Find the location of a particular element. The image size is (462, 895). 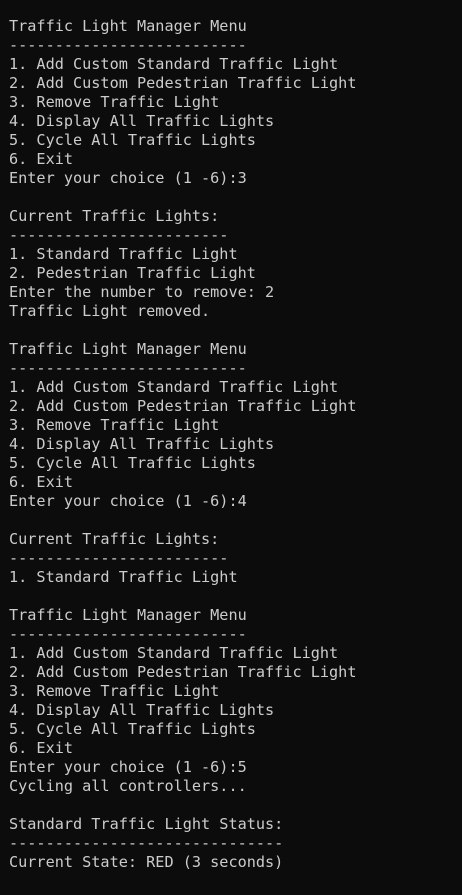

terminal-line: Enter your choice (1 -6):3 is located at coordinates (128, 178).